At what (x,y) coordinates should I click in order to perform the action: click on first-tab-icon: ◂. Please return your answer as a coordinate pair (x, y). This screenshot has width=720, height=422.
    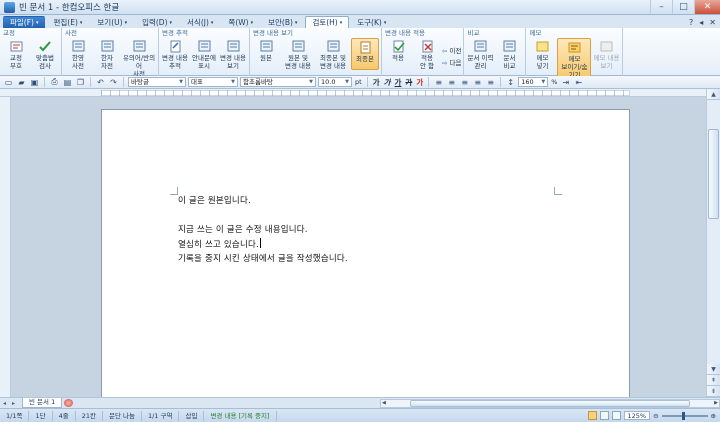
    Looking at the image, I should click on (4, 403).